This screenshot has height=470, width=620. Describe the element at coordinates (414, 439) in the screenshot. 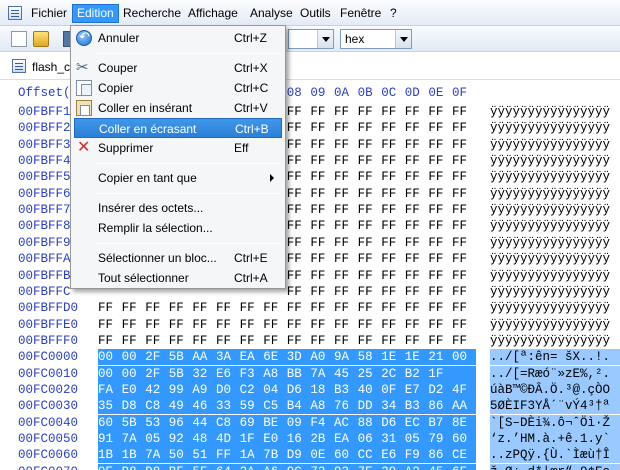

I see `hex-byte: 05` at that location.